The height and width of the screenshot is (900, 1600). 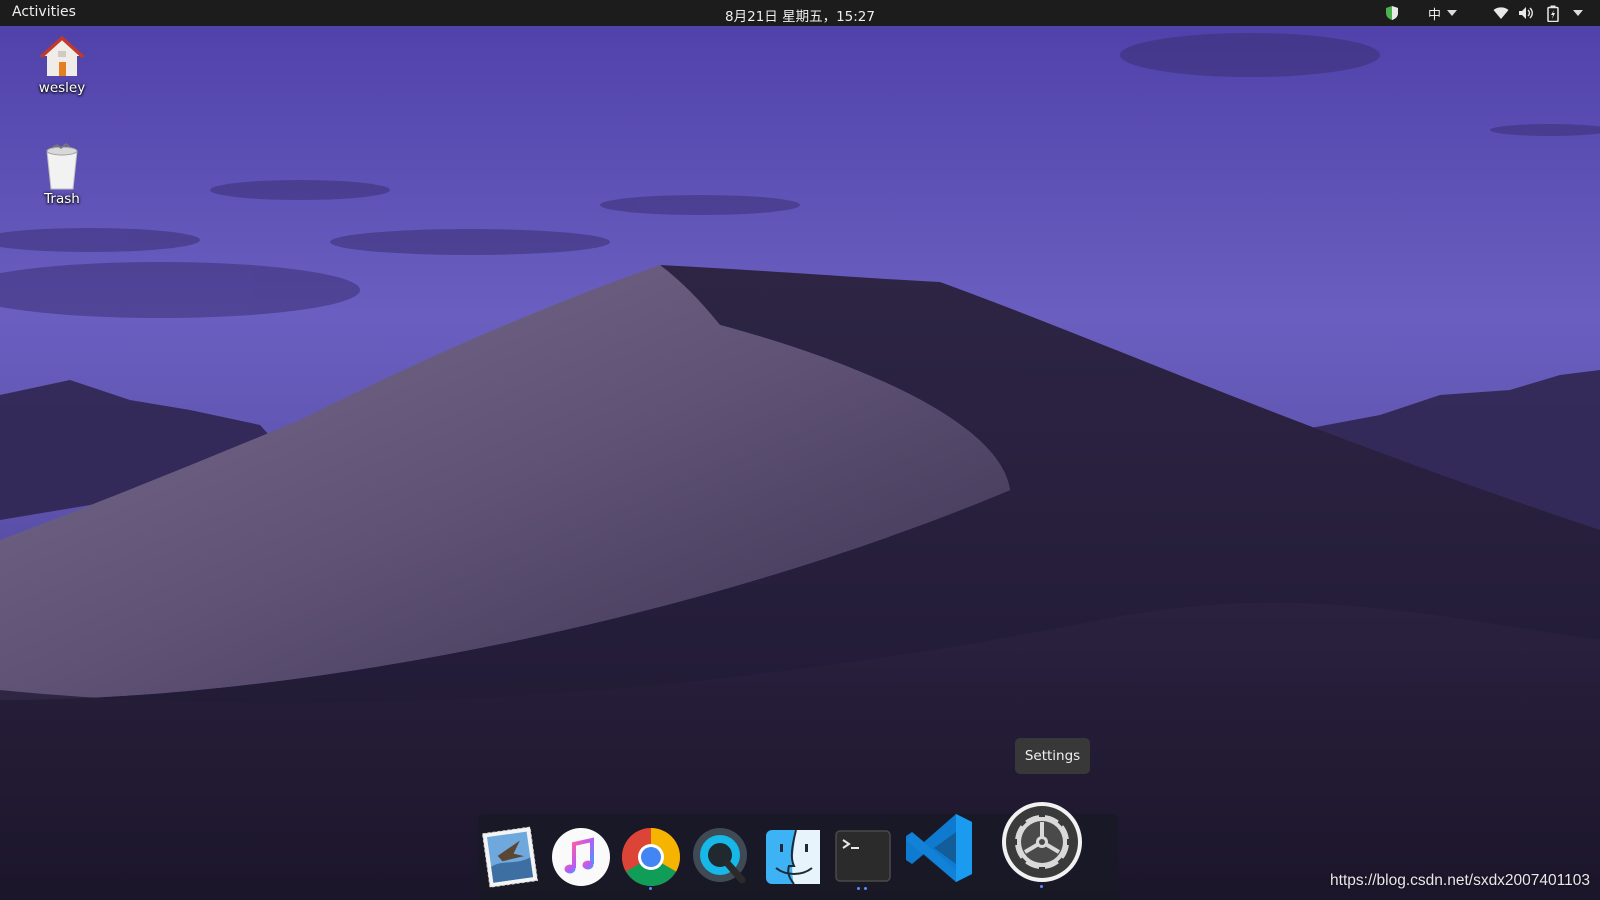 I want to click on home-folder-icon, so click(x=62, y=56).